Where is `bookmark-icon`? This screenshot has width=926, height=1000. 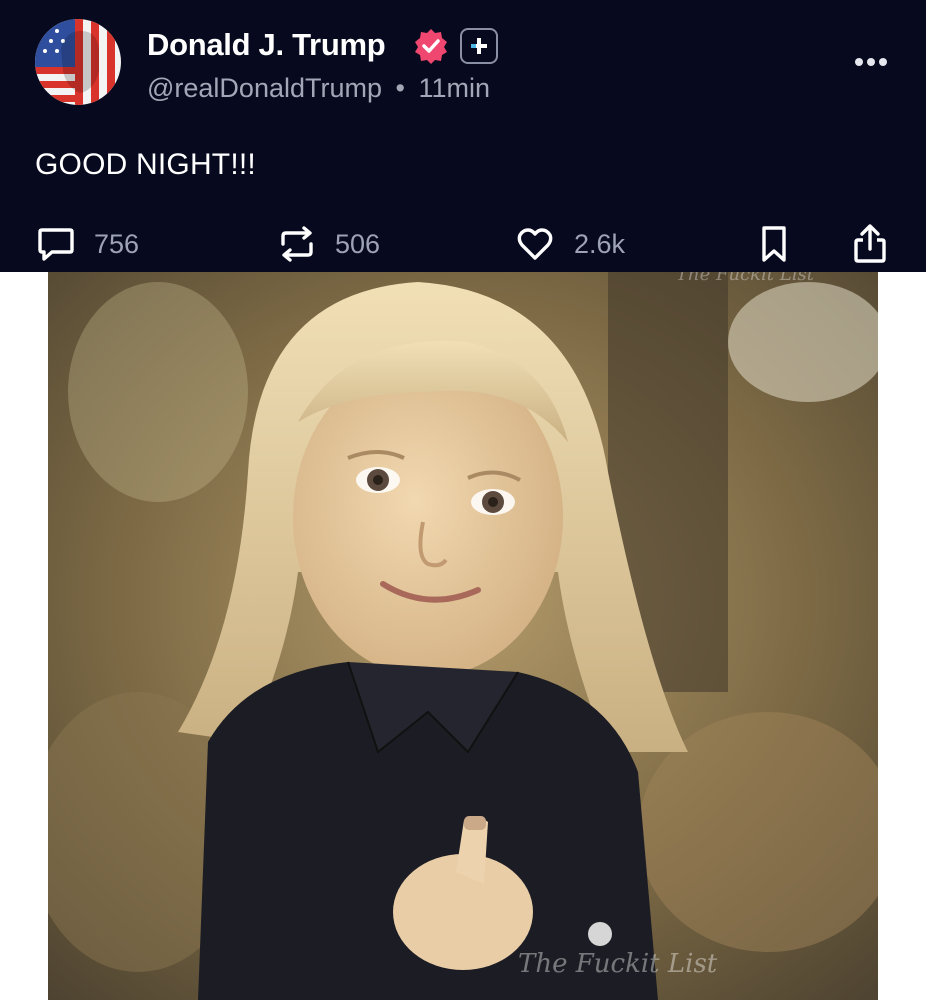
bookmark-icon is located at coordinates (774, 244).